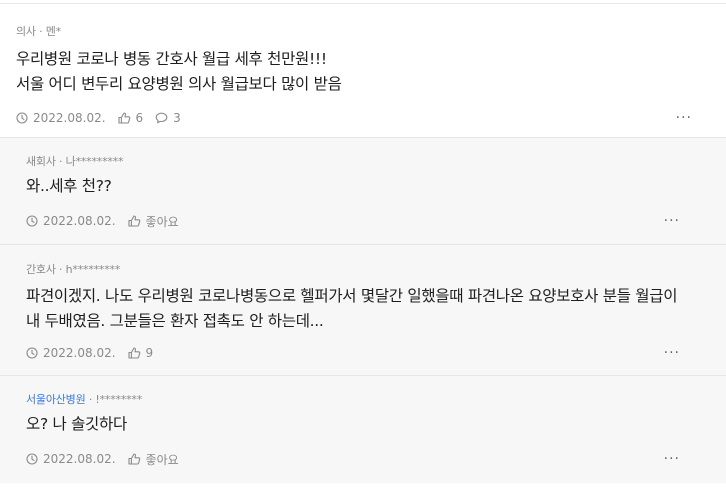  What do you see at coordinates (41, 269) in the screenshot?
I see `comment-author-job: 간호사` at bounding box center [41, 269].